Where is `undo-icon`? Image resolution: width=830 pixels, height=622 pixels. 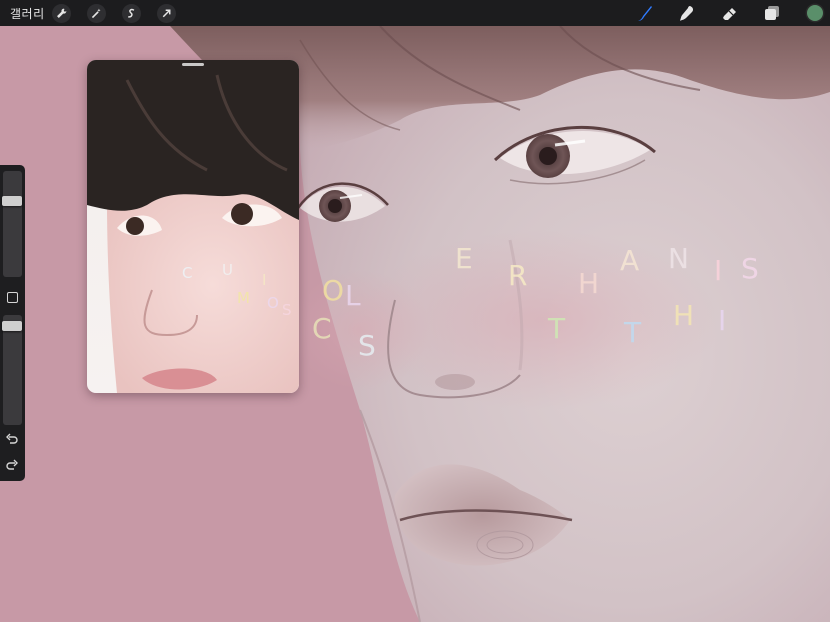 undo-icon is located at coordinates (12, 439).